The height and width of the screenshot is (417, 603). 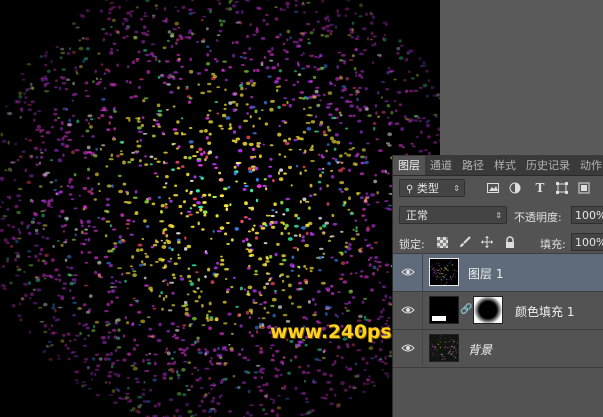 What do you see at coordinates (540, 188) in the screenshot?
I see `type-filter-icon: T` at bounding box center [540, 188].